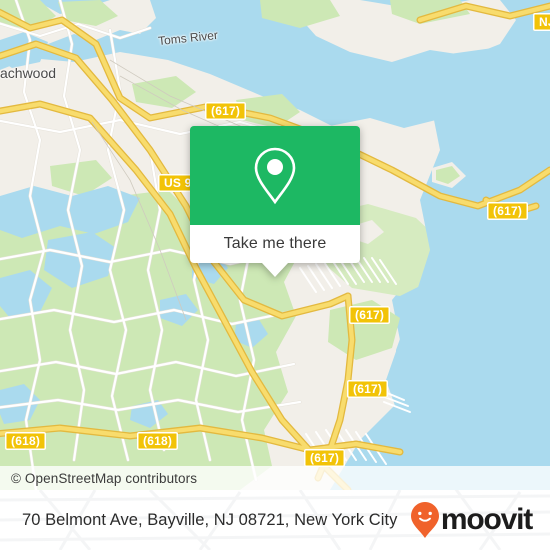 Image resolution: width=550 pixels, height=550 pixels. I want to click on popup-cta-label: Take me there, so click(275, 243).